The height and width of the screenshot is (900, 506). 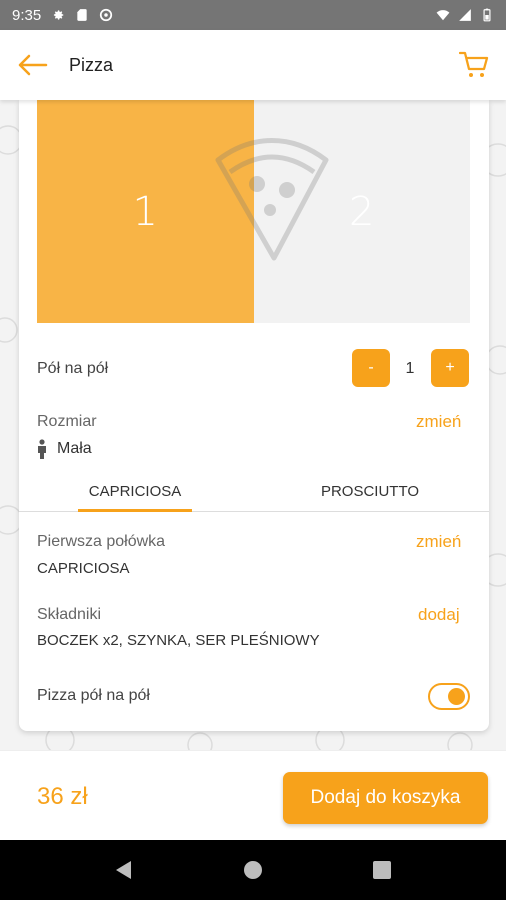 What do you see at coordinates (253, 15) in the screenshot?
I see `status-bar: 9:35` at bounding box center [253, 15].